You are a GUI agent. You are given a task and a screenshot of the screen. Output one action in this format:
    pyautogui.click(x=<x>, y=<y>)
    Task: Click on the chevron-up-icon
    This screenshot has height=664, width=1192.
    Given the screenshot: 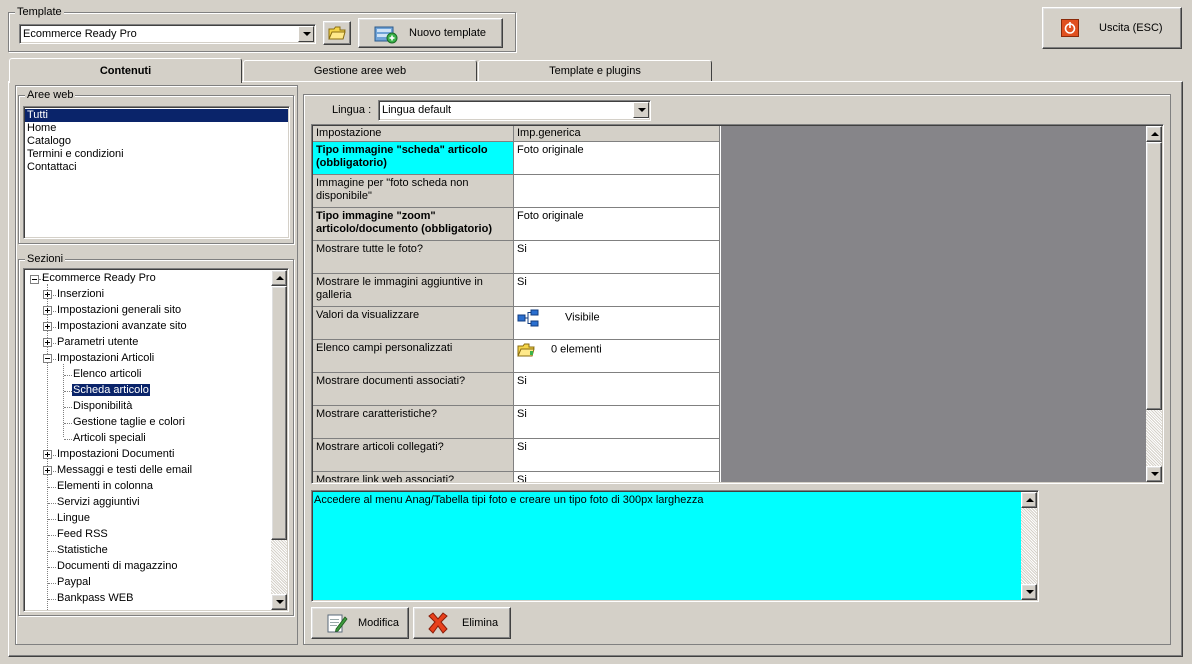 What is the action you would take?
    pyautogui.click(x=1030, y=500)
    